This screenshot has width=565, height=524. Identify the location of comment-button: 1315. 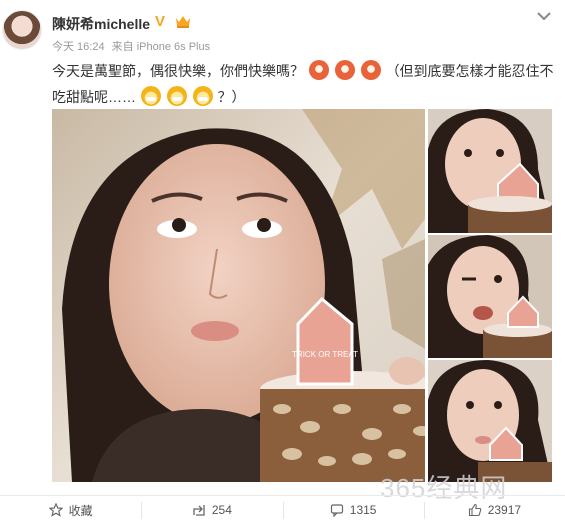
(353, 510).